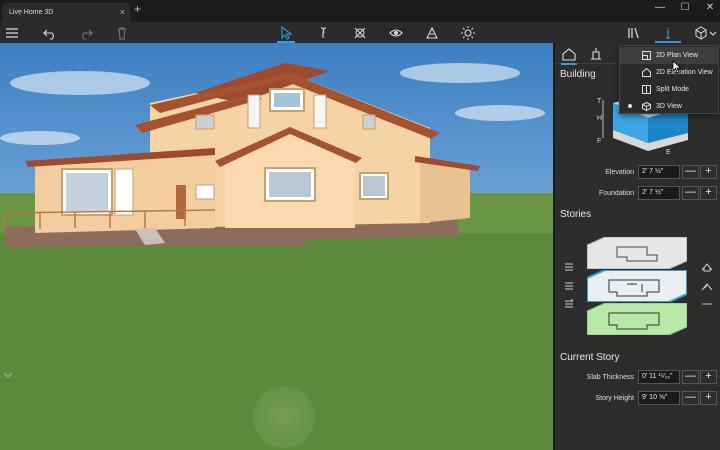 The height and width of the screenshot is (450, 720). I want to click on add-story-below-icon, so click(569, 304).